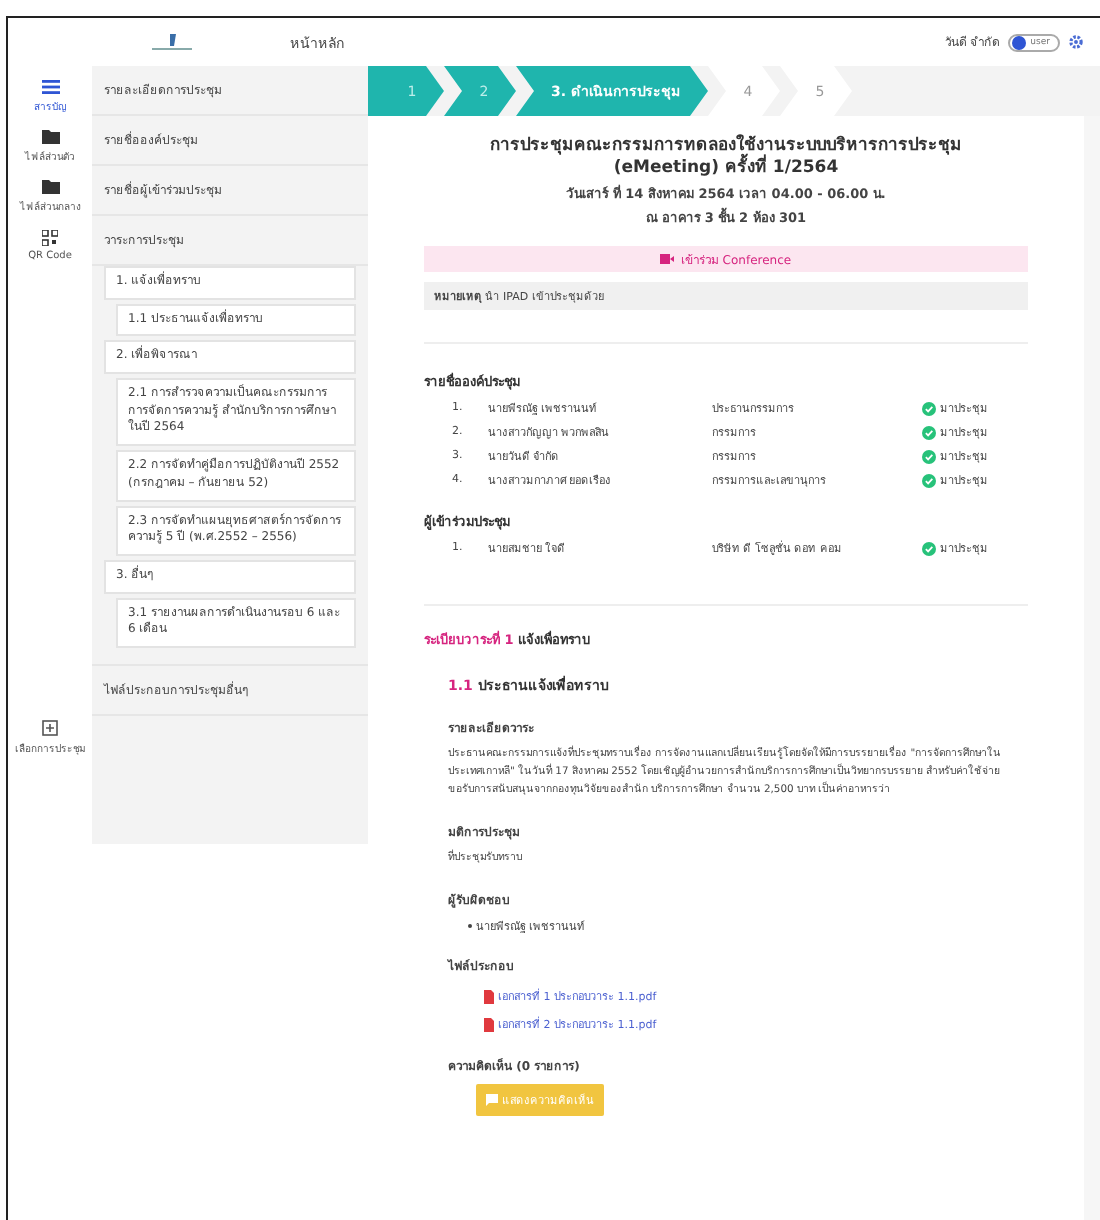 This screenshot has height=1220, width=1100. I want to click on qr-code-icon, so click(50, 238).